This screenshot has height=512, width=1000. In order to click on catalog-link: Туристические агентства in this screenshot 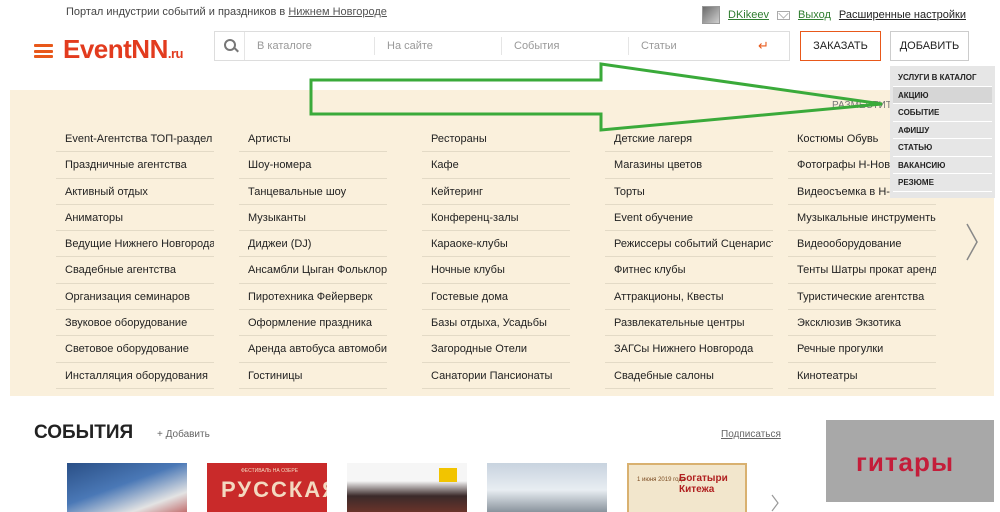, I will do `click(862, 297)`.